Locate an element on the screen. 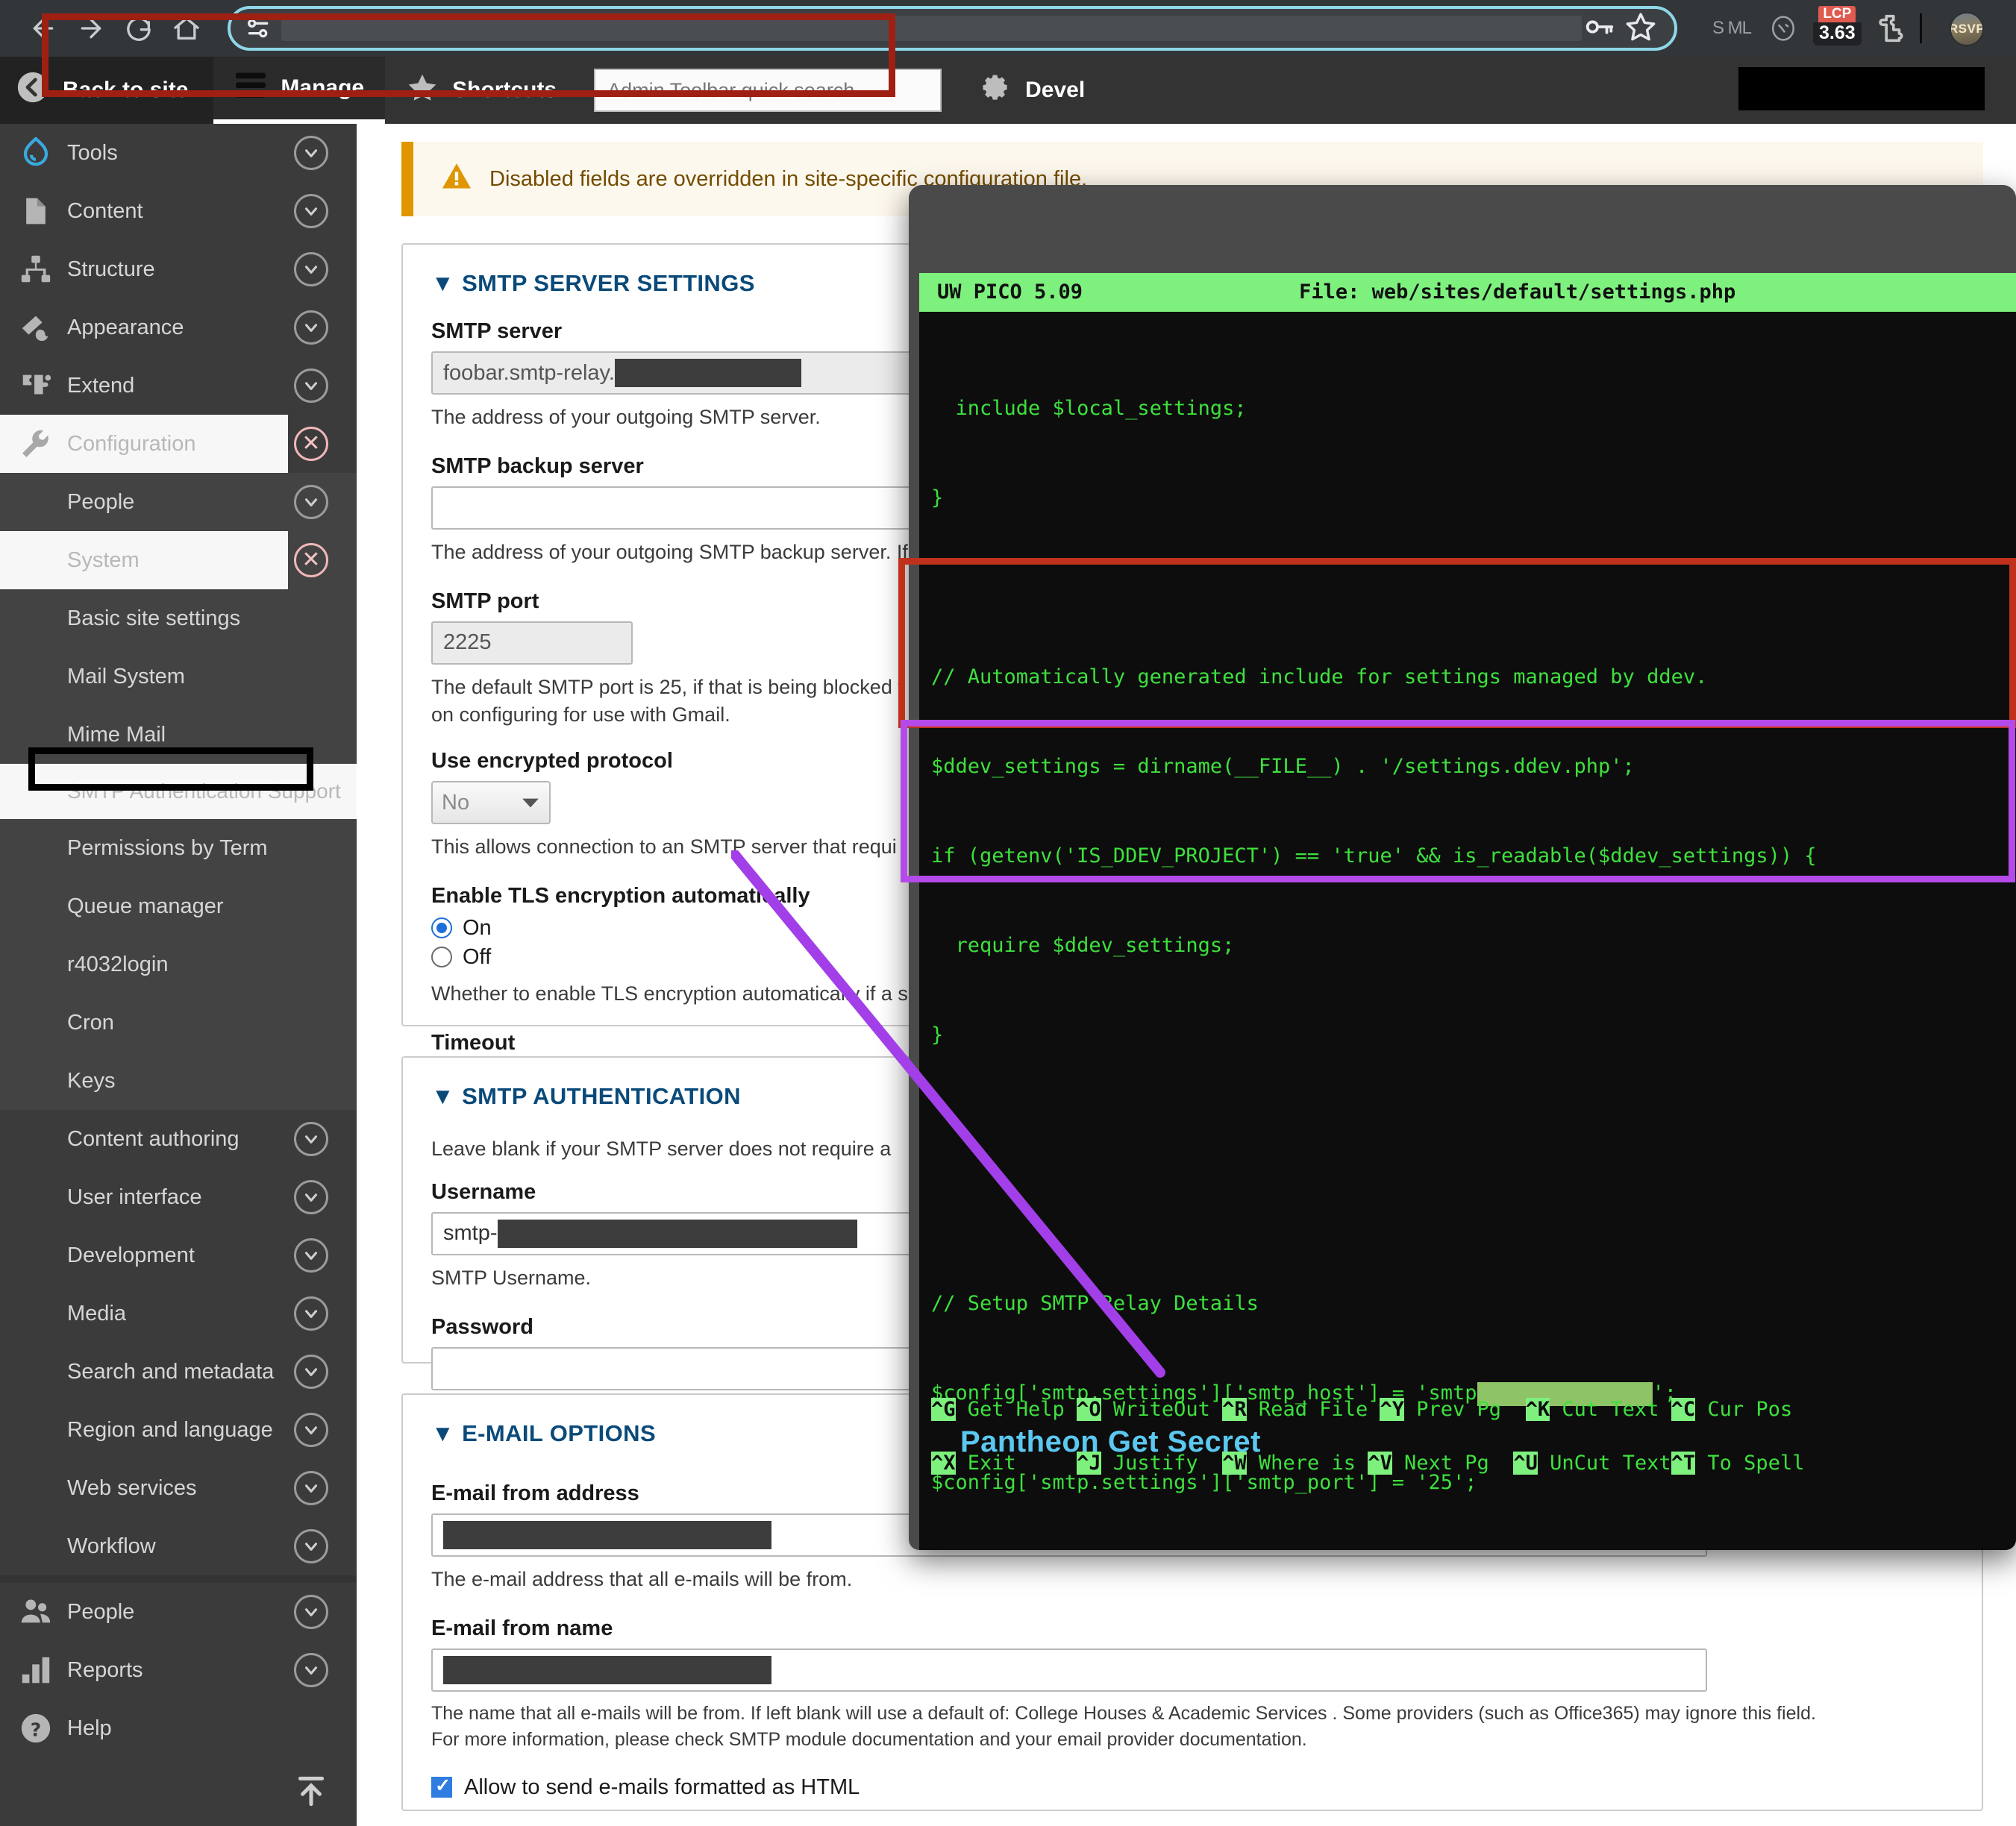  bird-extension-icon is located at coordinates (1783, 29).